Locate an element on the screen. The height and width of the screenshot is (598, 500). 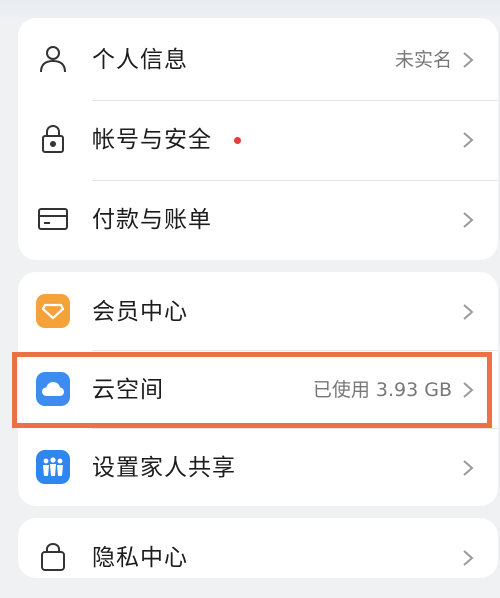
row-cloud-space: 云空间 已使用 3.93 GB is located at coordinates (258, 390).